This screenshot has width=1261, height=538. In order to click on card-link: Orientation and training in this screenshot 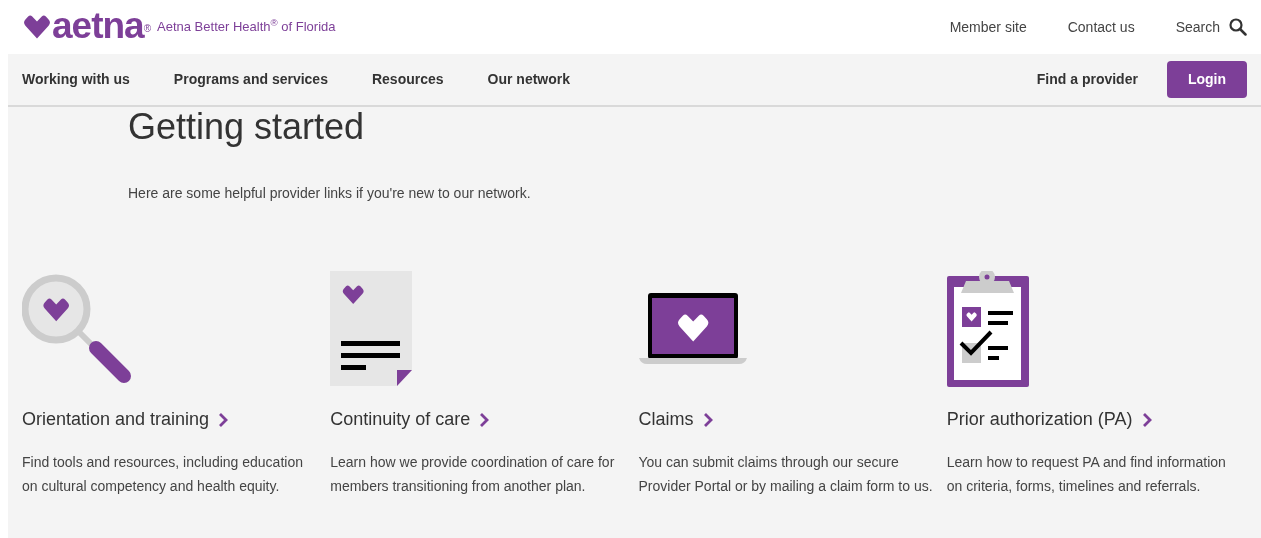, I will do `click(125, 419)`.